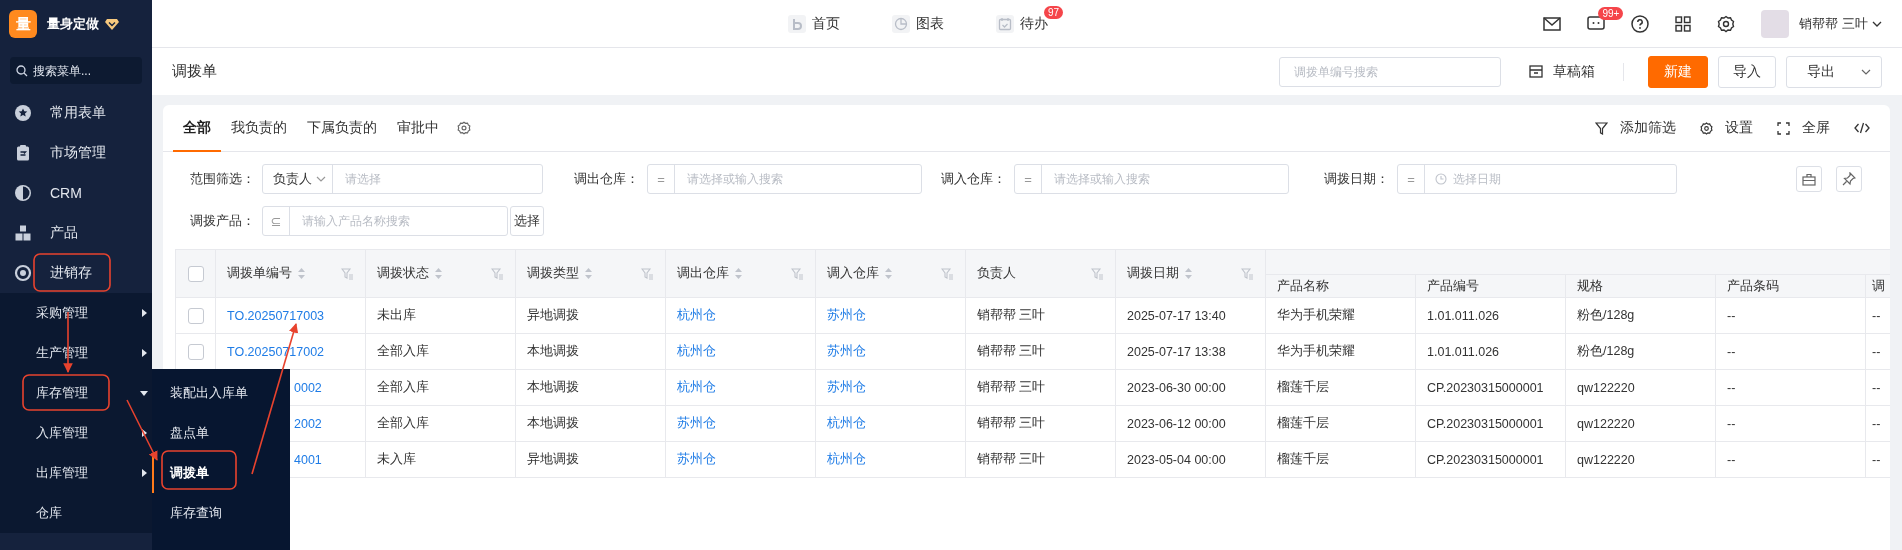 This screenshot has width=1902, height=550. Describe the element at coordinates (221, 433) in the screenshot. I see `flyout-item: 盘点单` at that location.